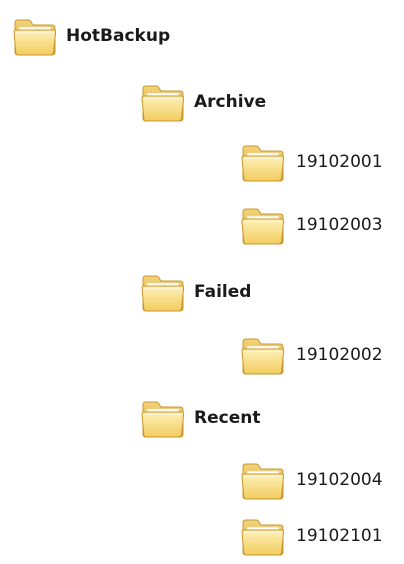  What do you see at coordinates (230, 102) in the screenshot?
I see `tree-node-label: Archive` at bounding box center [230, 102].